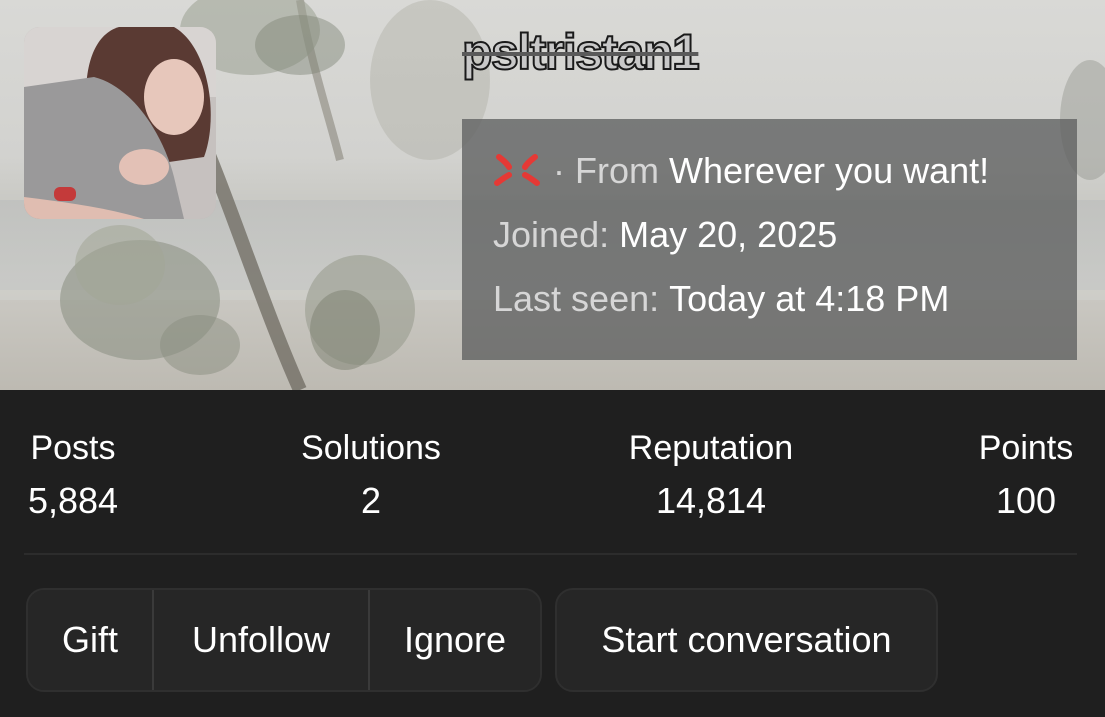  Describe the element at coordinates (746, 640) in the screenshot. I see `start-conversation-button: Start conversation` at that location.